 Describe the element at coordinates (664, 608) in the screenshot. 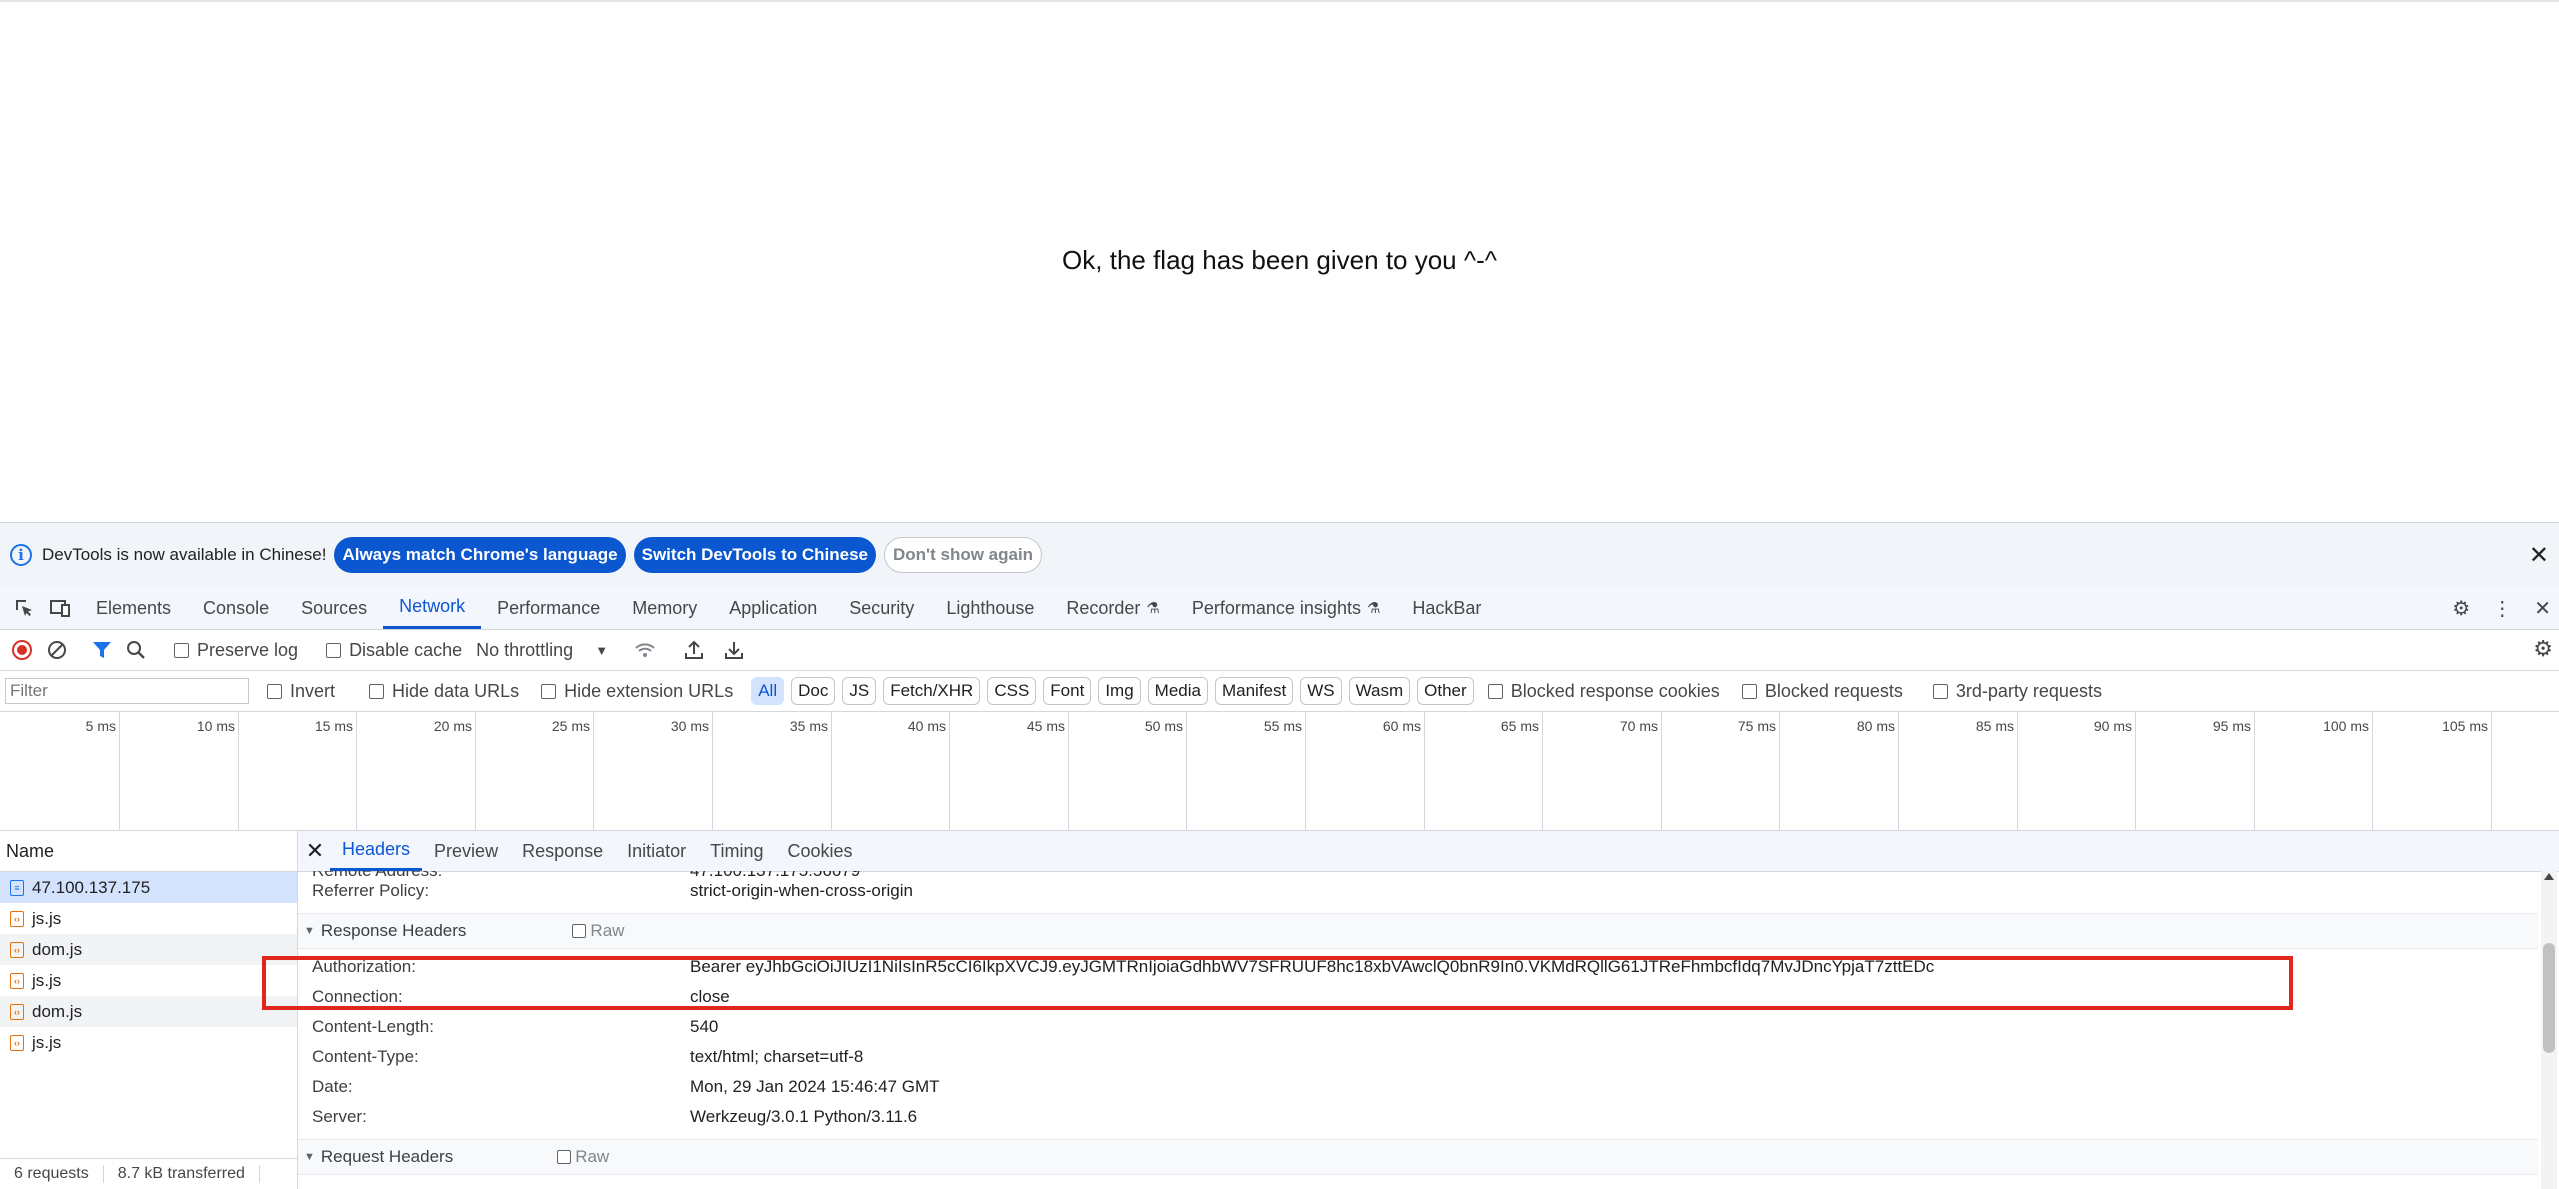

I see `tab-memory: Memory` at that location.